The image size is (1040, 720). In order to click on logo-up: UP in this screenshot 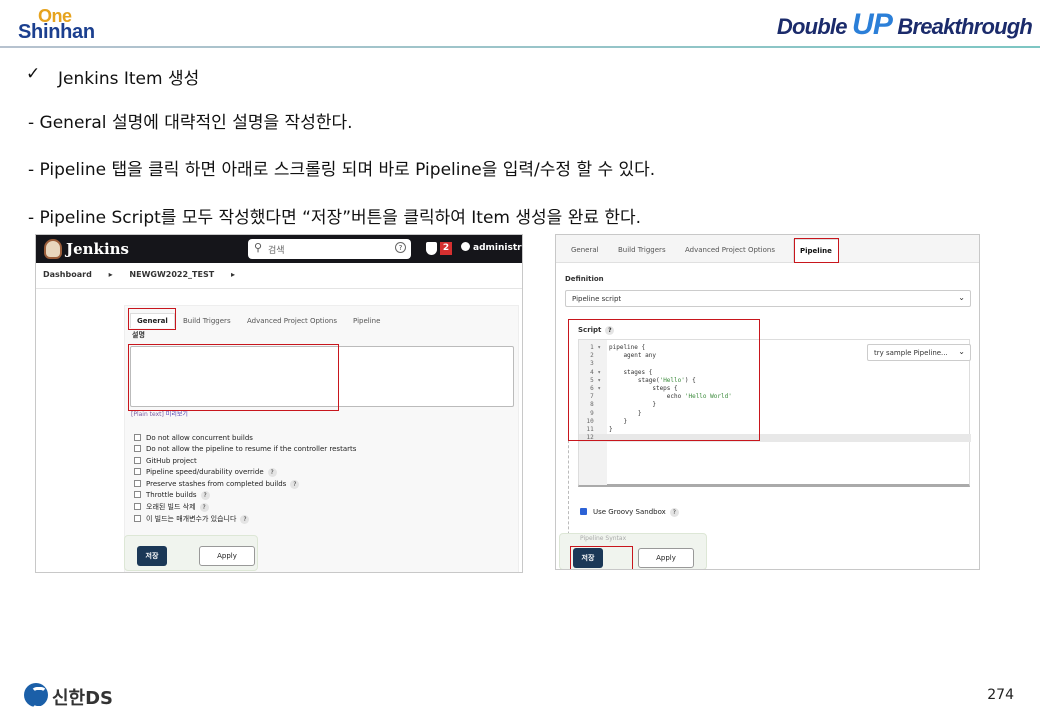, I will do `click(872, 24)`.